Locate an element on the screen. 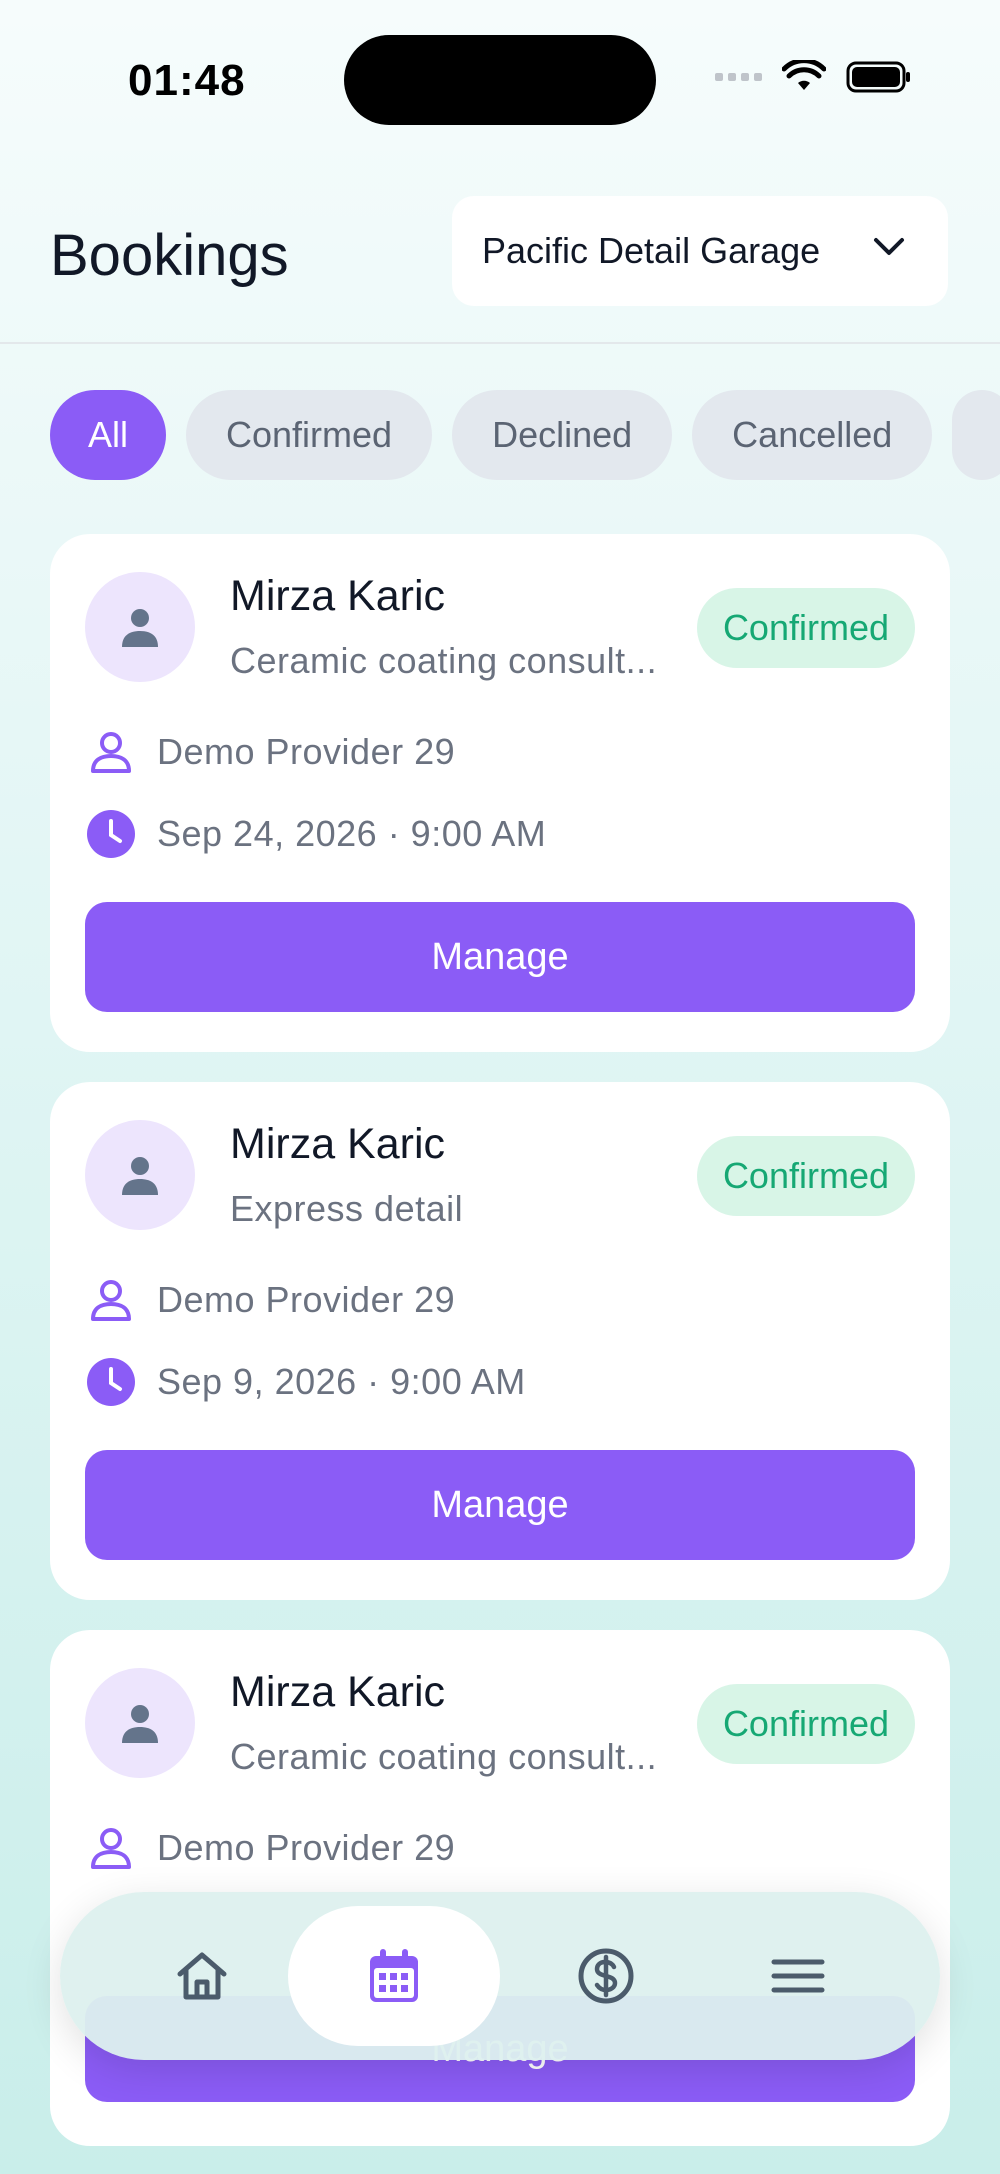 The height and width of the screenshot is (2174, 1000). battery-icon is located at coordinates (878, 77).